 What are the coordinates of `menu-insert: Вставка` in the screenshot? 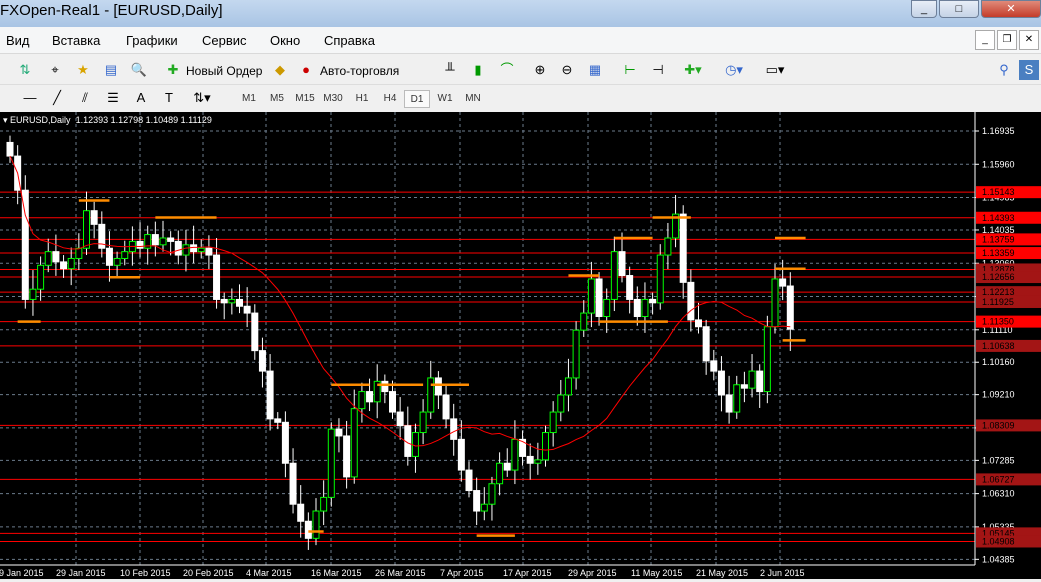 It's located at (76, 40).